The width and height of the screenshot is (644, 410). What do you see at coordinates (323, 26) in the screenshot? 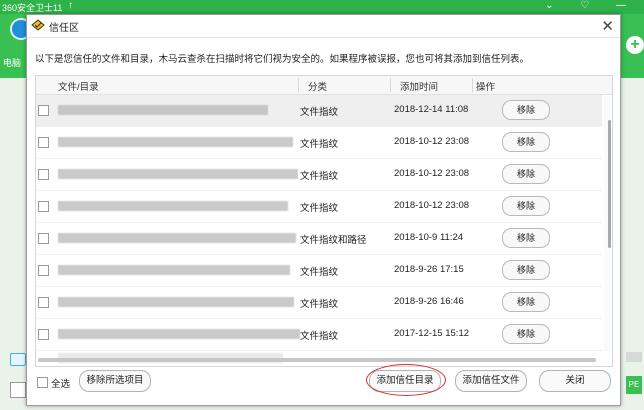
I see `dialog-titlebar: 信任区 ✕` at bounding box center [323, 26].